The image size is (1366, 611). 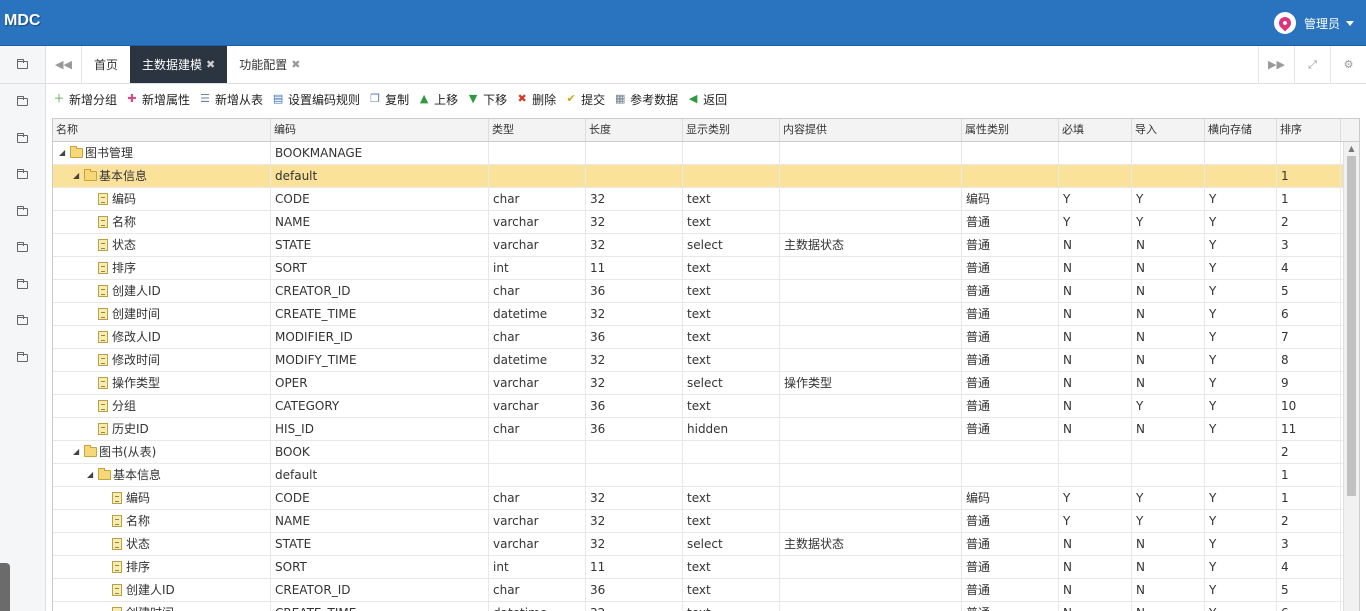 What do you see at coordinates (388, 99) in the screenshot?
I see `copy-button: ❐ 复制` at bounding box center [388, 99].